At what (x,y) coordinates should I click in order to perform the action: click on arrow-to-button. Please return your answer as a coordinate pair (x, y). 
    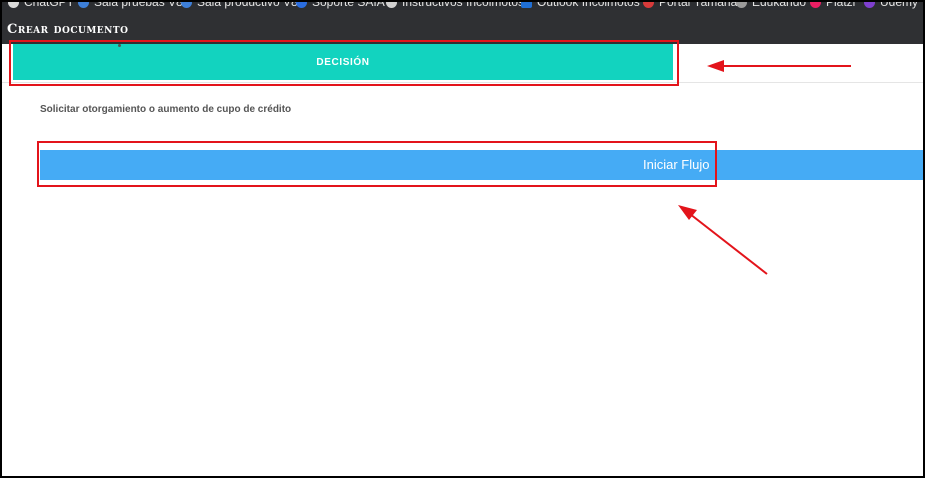
    Looking at the image, I should click on (723, 240).